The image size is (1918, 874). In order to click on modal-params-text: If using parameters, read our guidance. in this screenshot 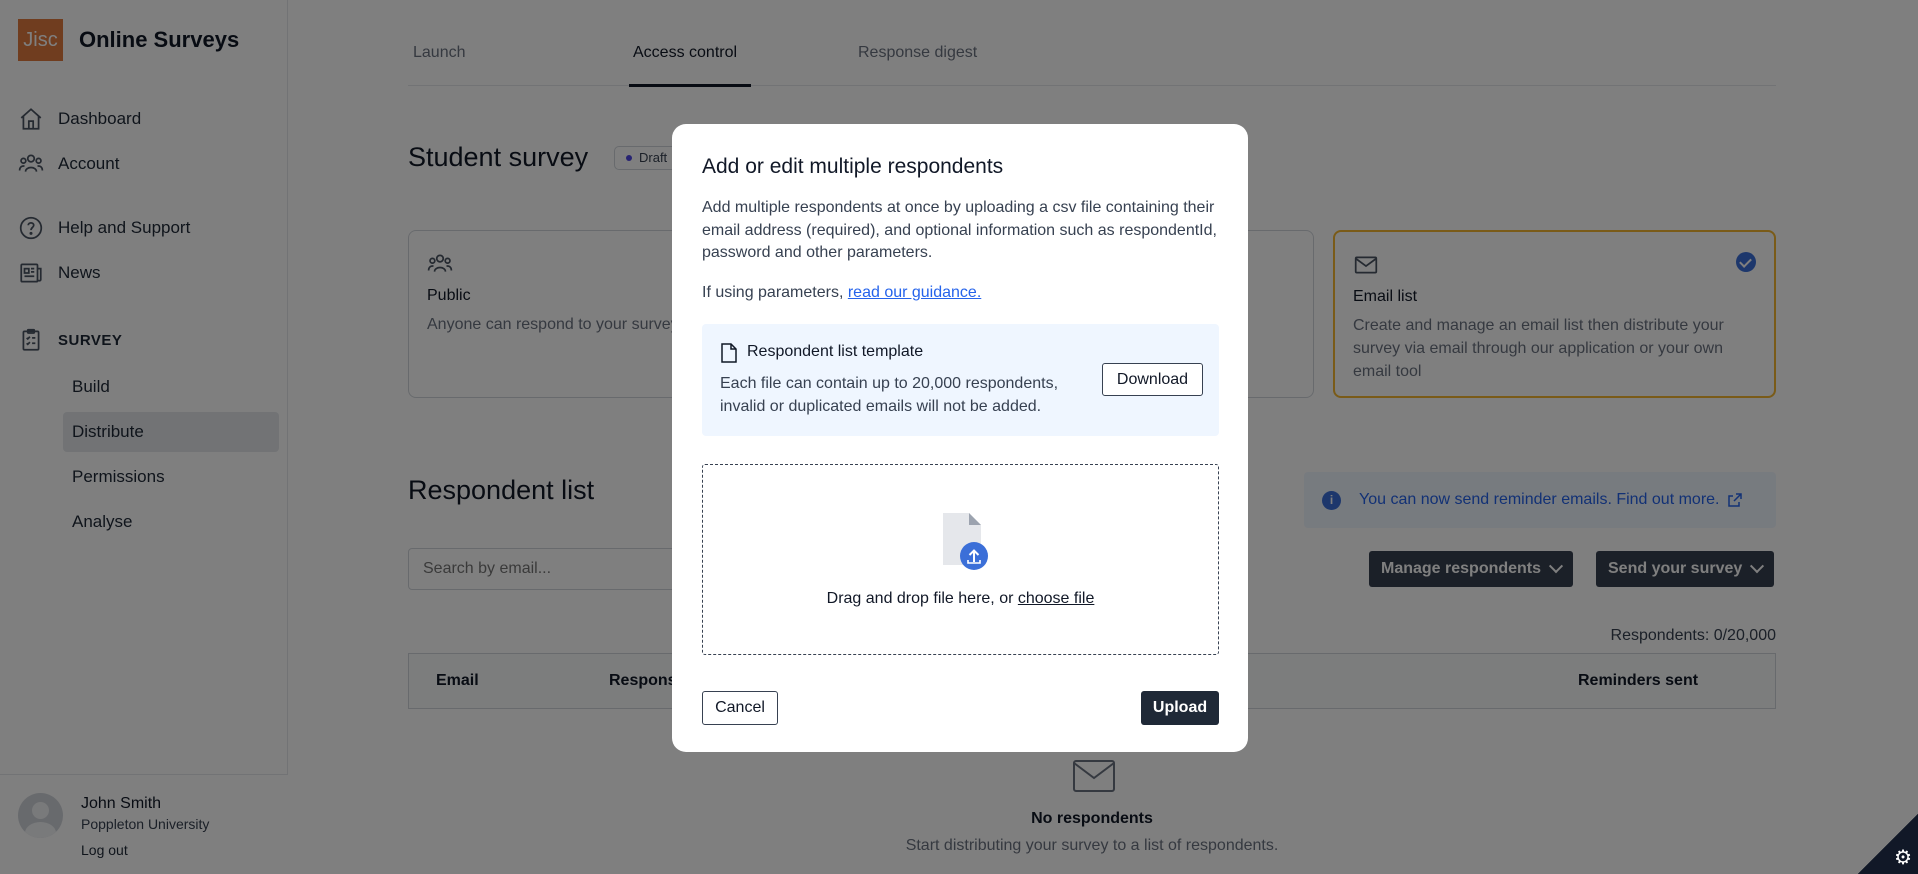, I will do `click(841, 293)`.